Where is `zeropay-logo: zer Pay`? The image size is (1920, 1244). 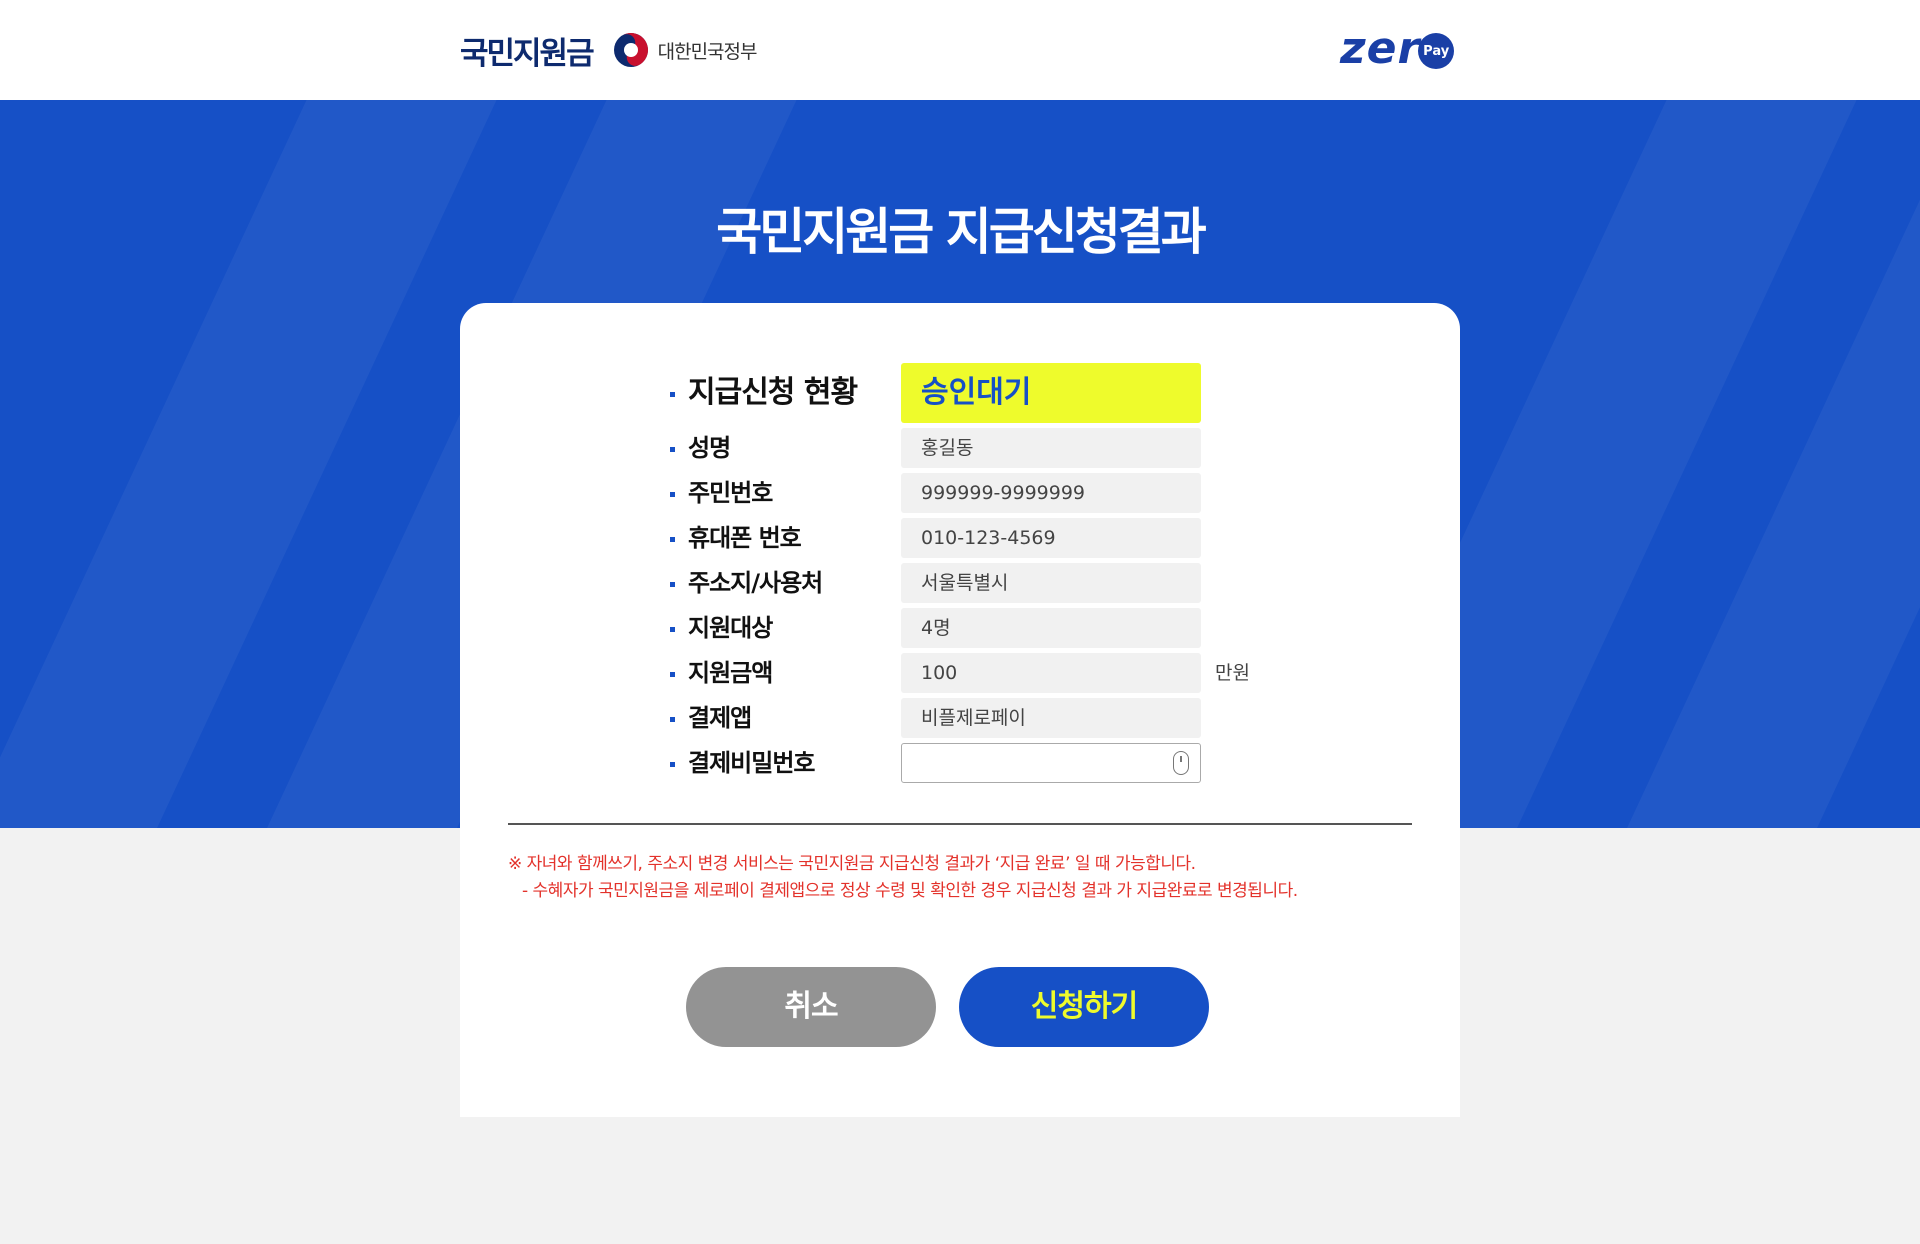 zeropay-logo: zer Pay is located at coordinates (1397, 48).